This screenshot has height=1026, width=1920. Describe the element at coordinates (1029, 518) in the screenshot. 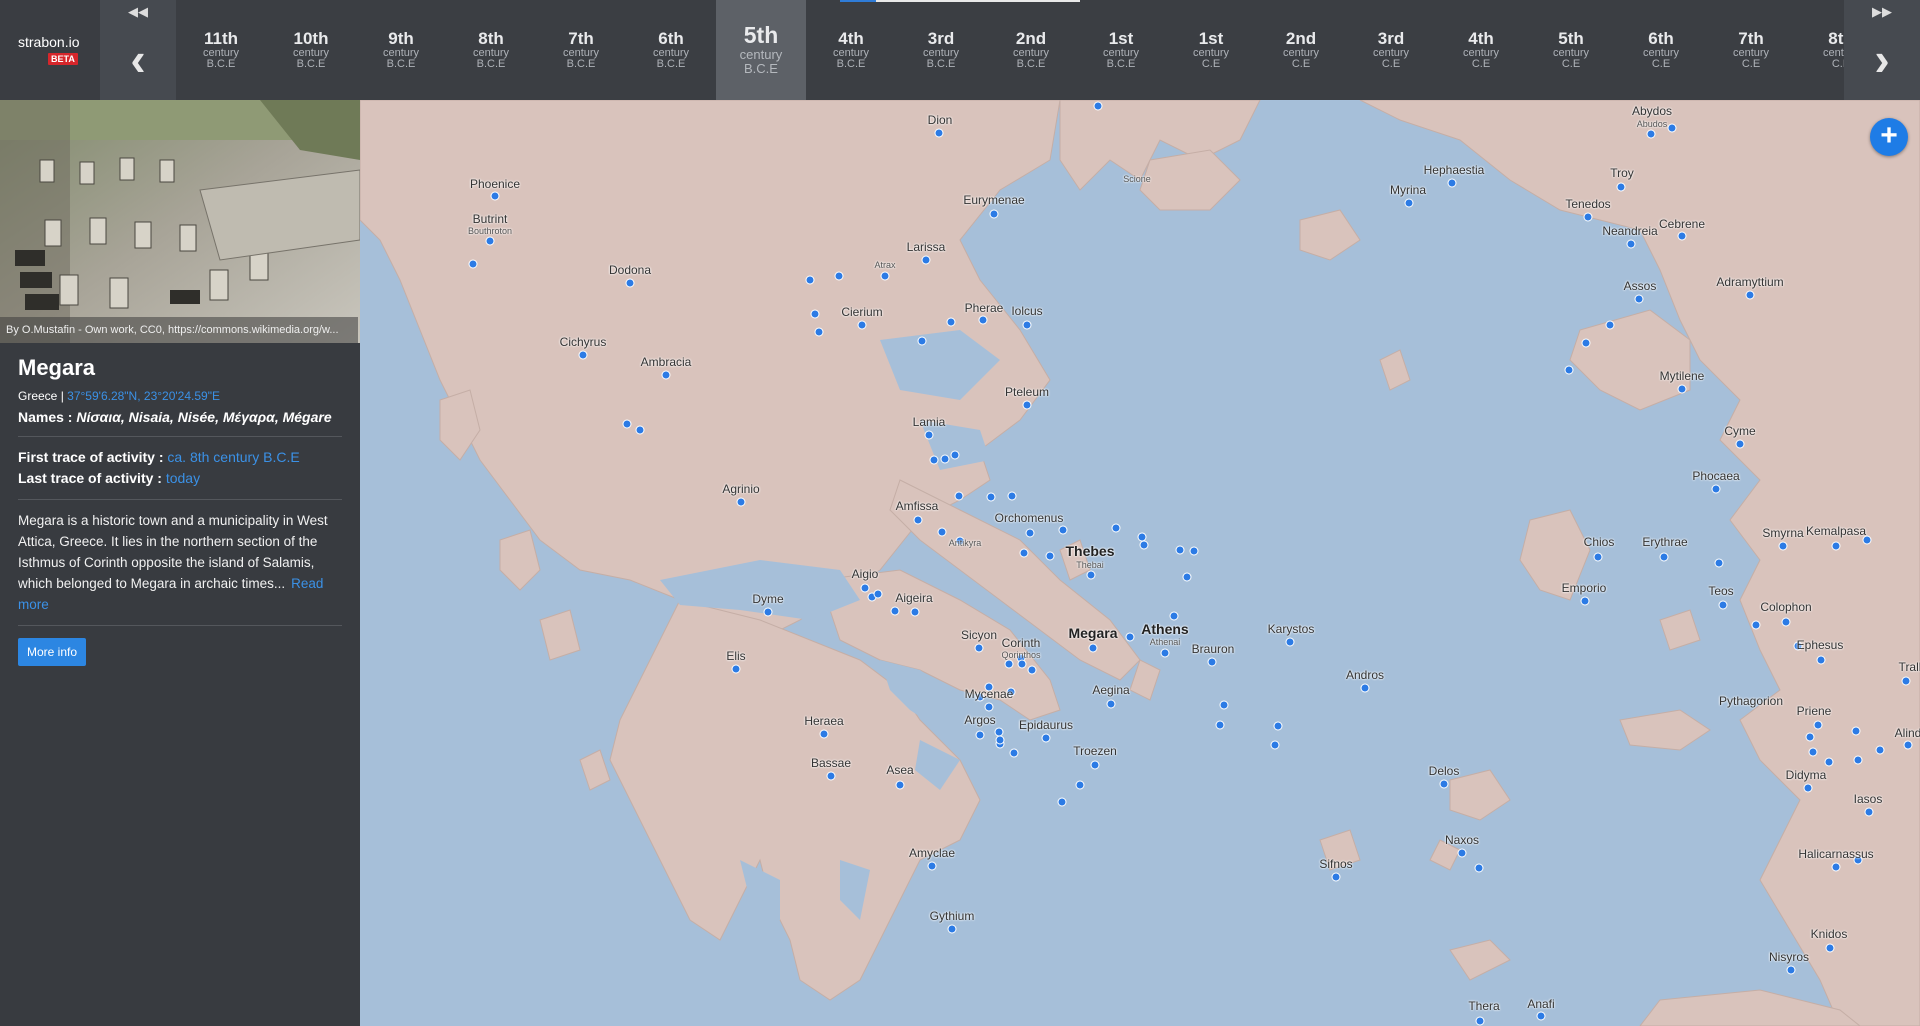

I see `place-label: Orchomenus` at that location.